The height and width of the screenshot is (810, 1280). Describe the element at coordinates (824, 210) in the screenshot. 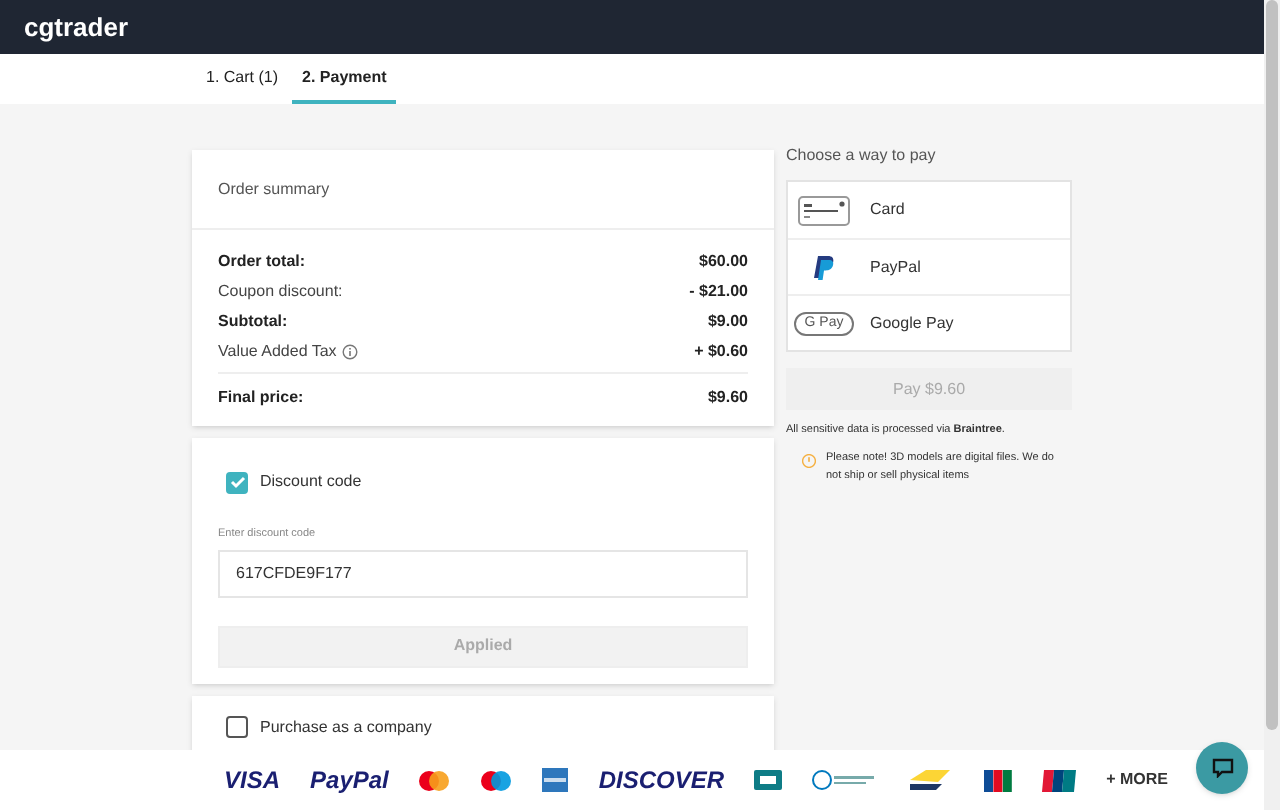

I see `card-icon` at that location.